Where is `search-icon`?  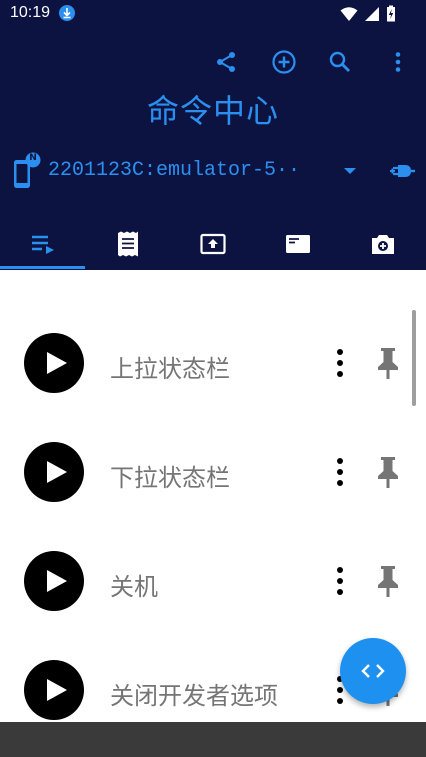
search-icon is located at coordinates (339, 61).